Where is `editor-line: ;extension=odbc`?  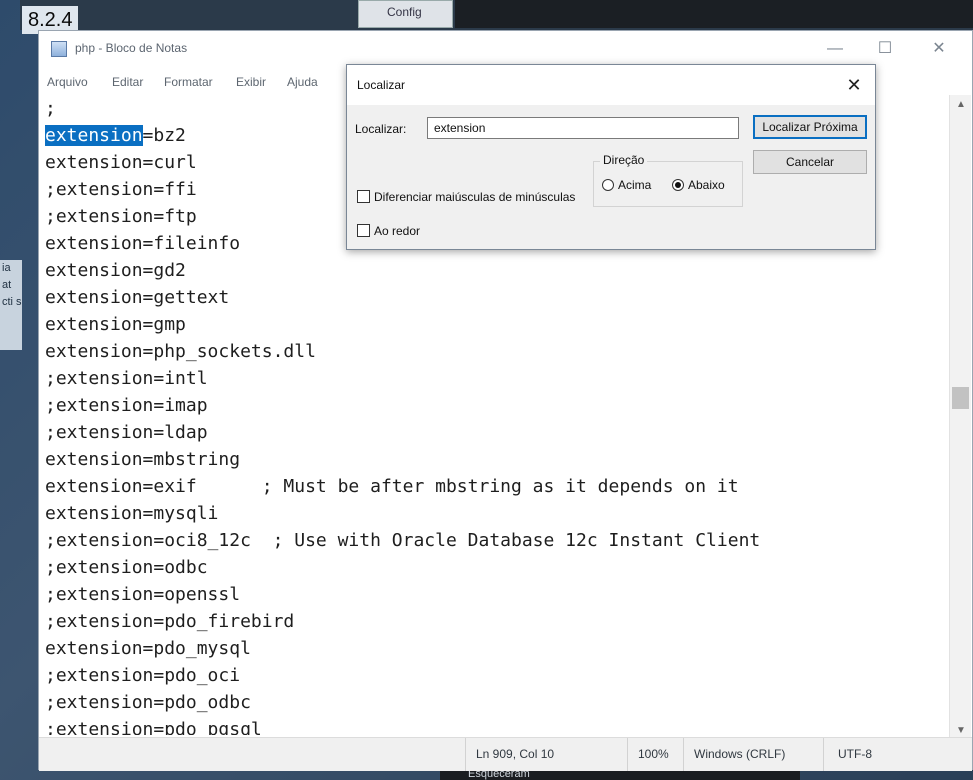 editor-line: ;extension=odbc is located at coordinates (126, 567).